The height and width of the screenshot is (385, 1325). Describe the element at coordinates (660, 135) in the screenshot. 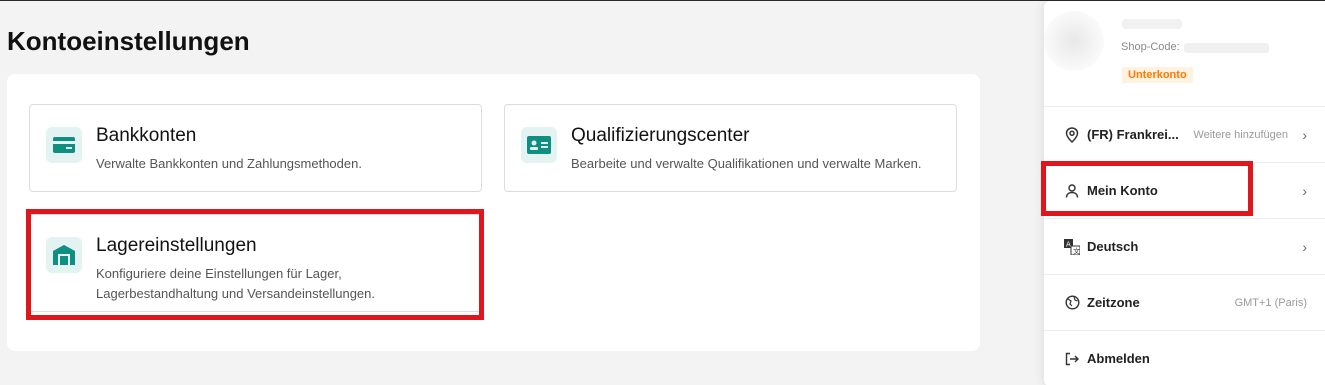

I see `card-title: Qualifizierungscenter` at that location.